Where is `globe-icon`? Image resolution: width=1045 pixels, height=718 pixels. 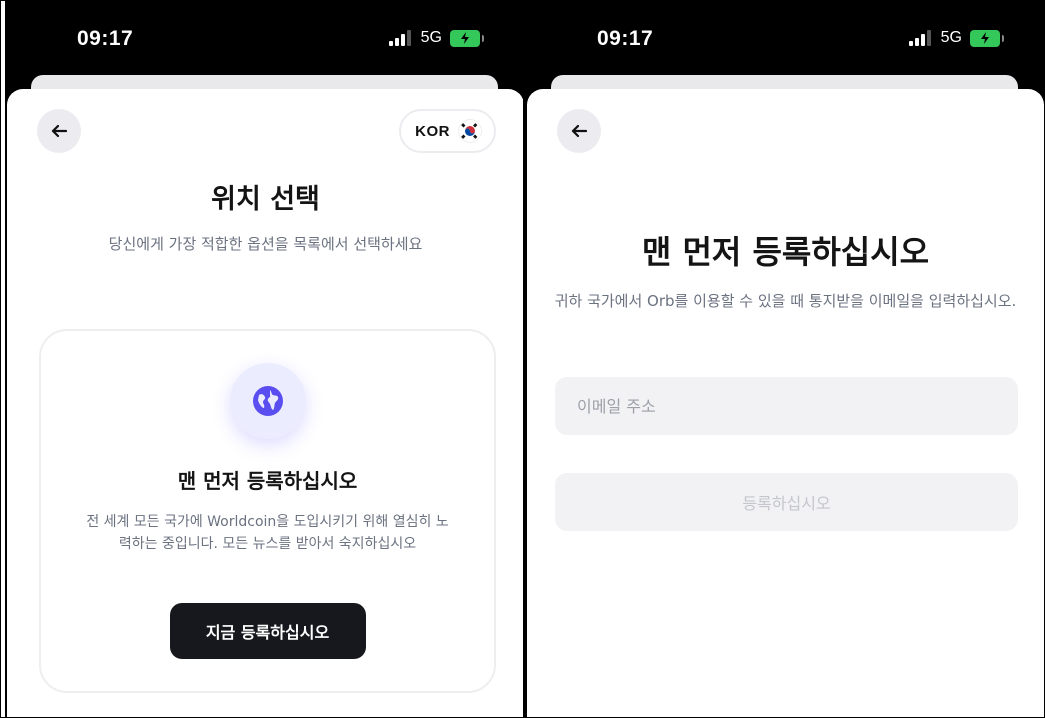 globe-icon is located at coordinates (267, 401).